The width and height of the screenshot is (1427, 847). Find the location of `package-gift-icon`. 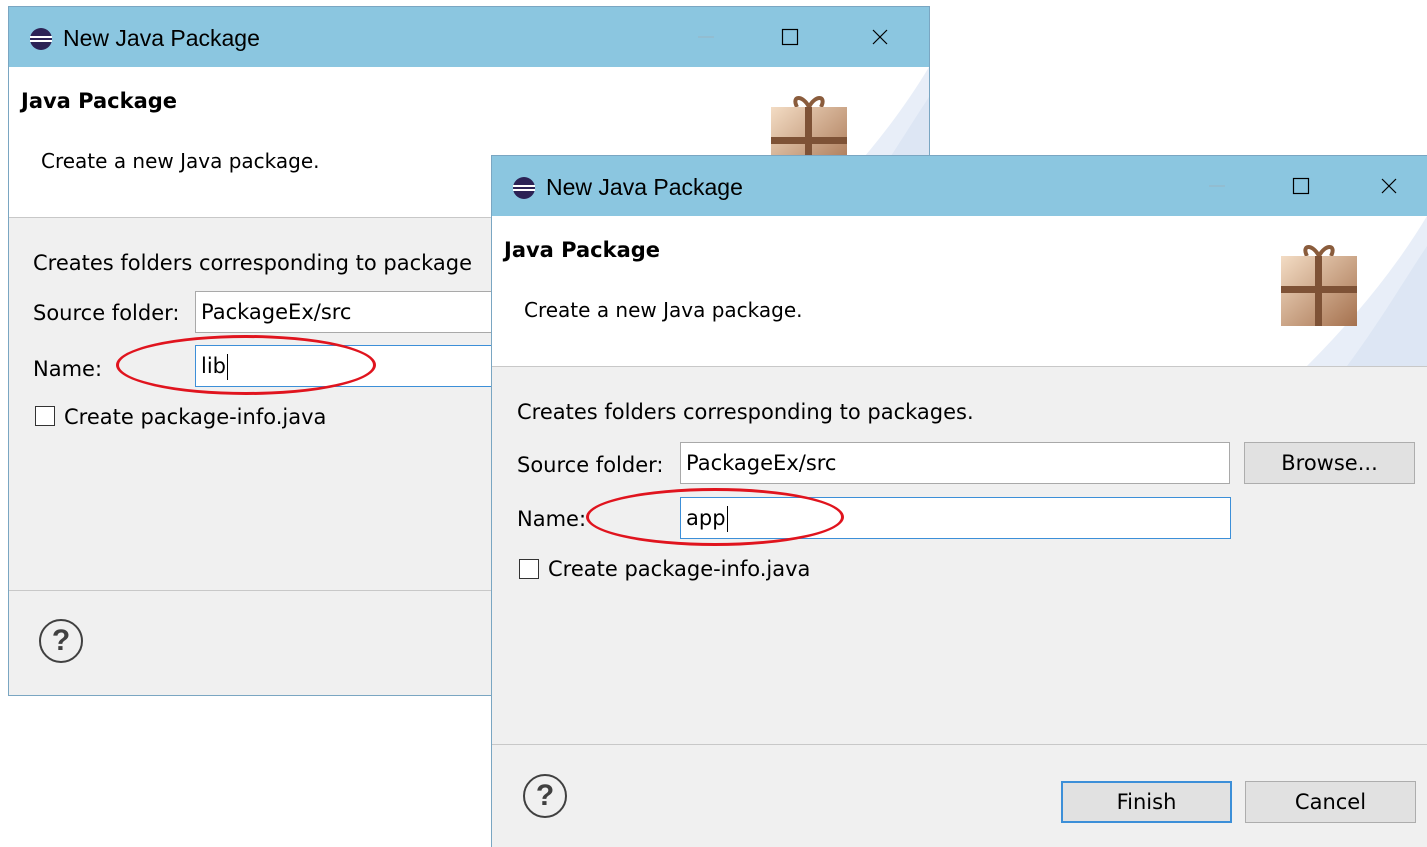

package-gift-icon is located at coordinates (1319, 285).